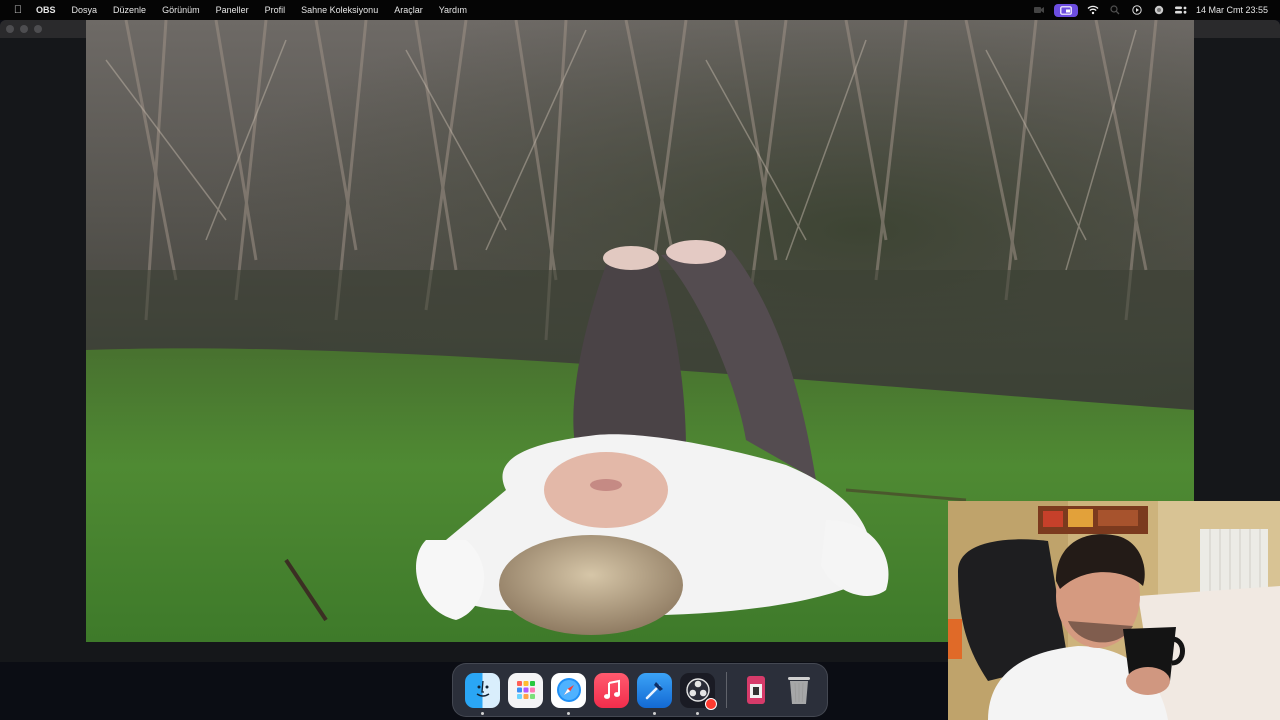  I want to click on music-icon, so click(611, 689).